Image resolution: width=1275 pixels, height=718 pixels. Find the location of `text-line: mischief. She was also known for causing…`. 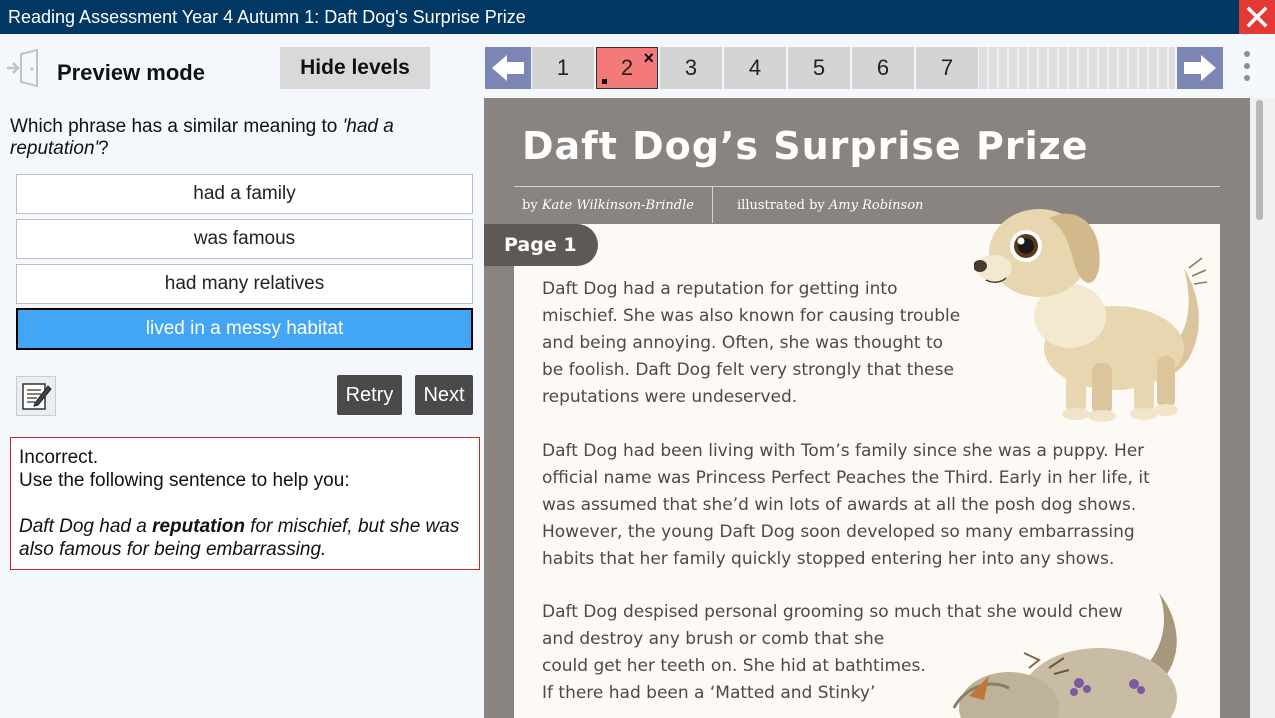

text-line: mischief. She was also known for causing… is located at coordinates (751, 316).